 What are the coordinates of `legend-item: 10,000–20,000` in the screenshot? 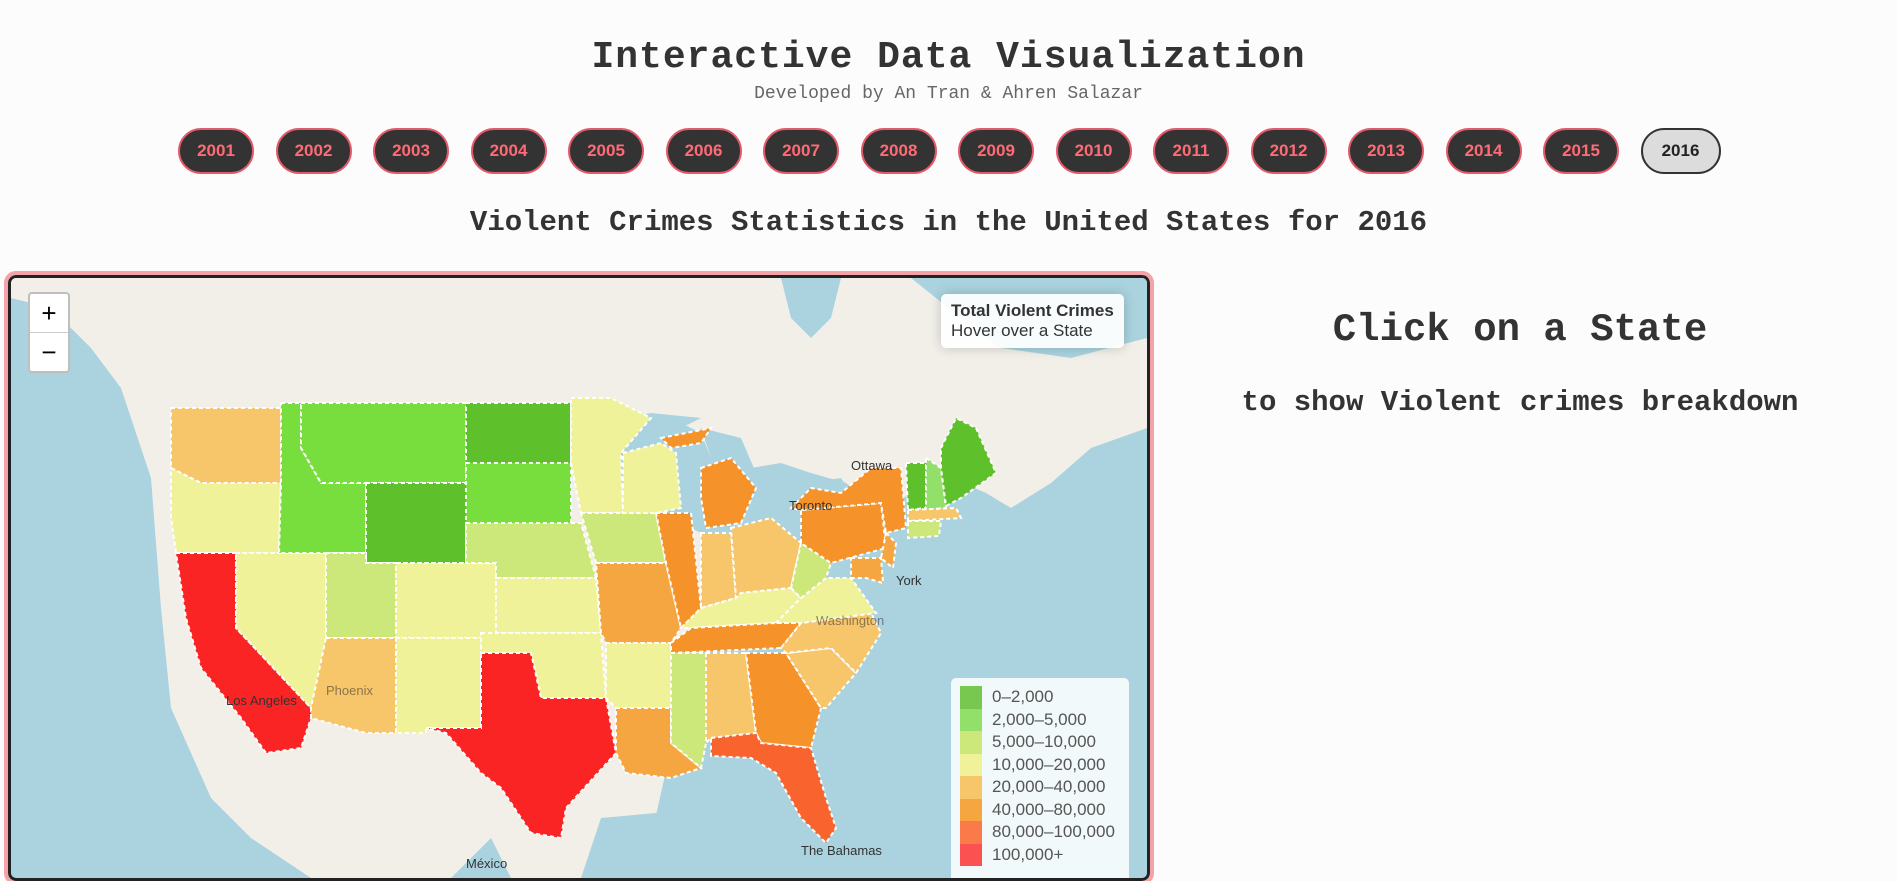 It's located at (1044, 764).